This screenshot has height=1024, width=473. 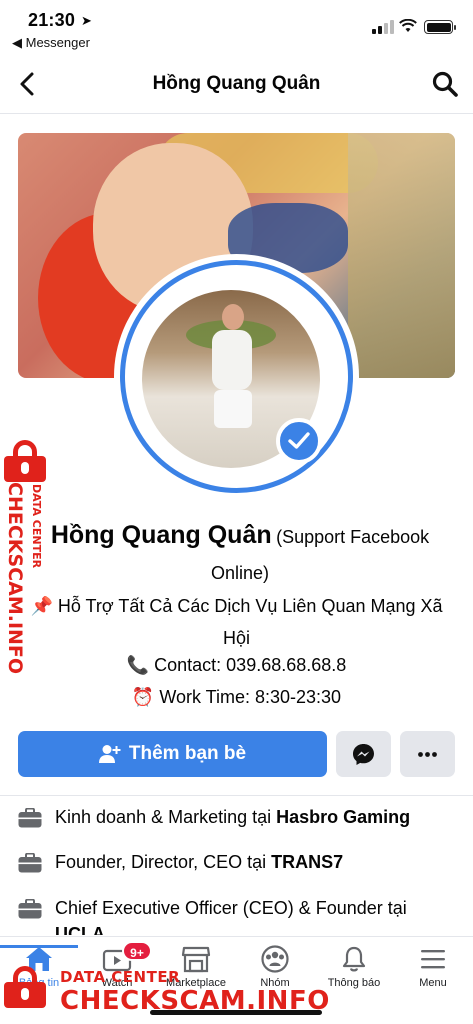 I want to click on add-friend-label: Thêm bạn bè, so click(x=187, y=753).